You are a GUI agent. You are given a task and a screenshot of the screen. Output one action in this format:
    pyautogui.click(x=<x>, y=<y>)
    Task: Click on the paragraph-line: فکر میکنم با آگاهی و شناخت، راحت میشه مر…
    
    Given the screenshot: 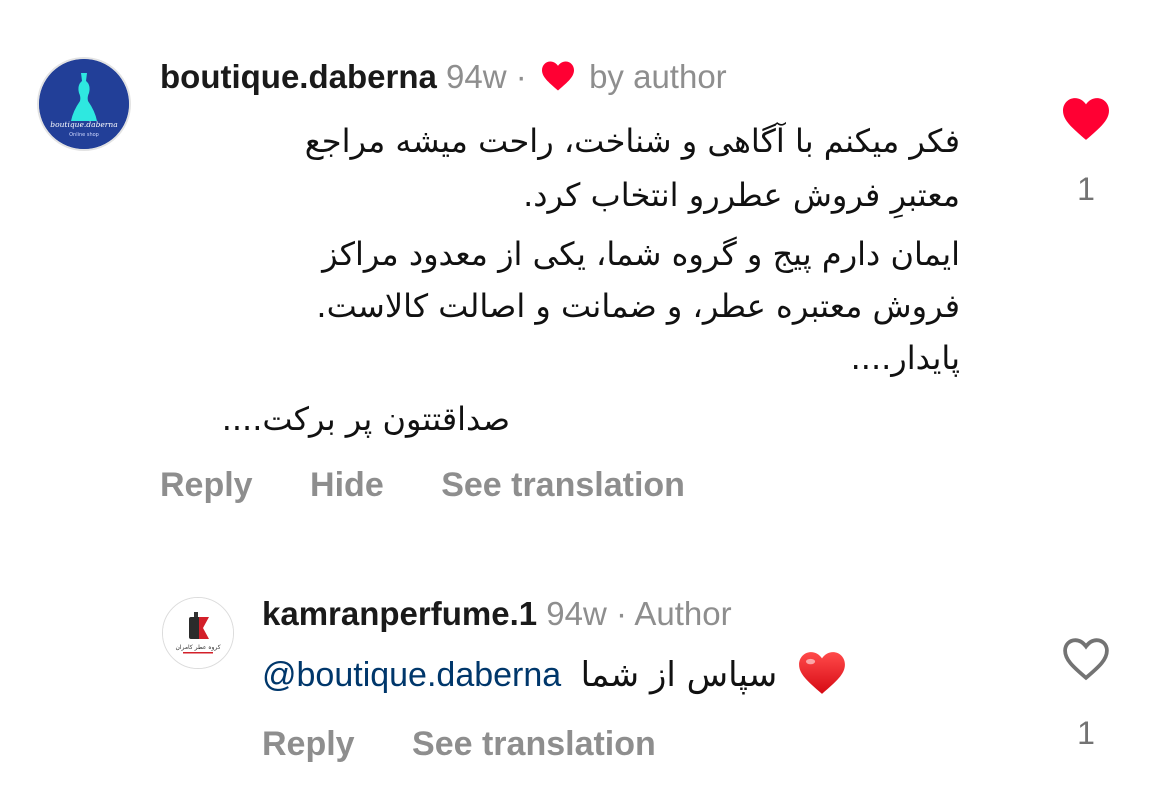 What is the action you would take?
    pyautogui.click(x=632, y=141)
    